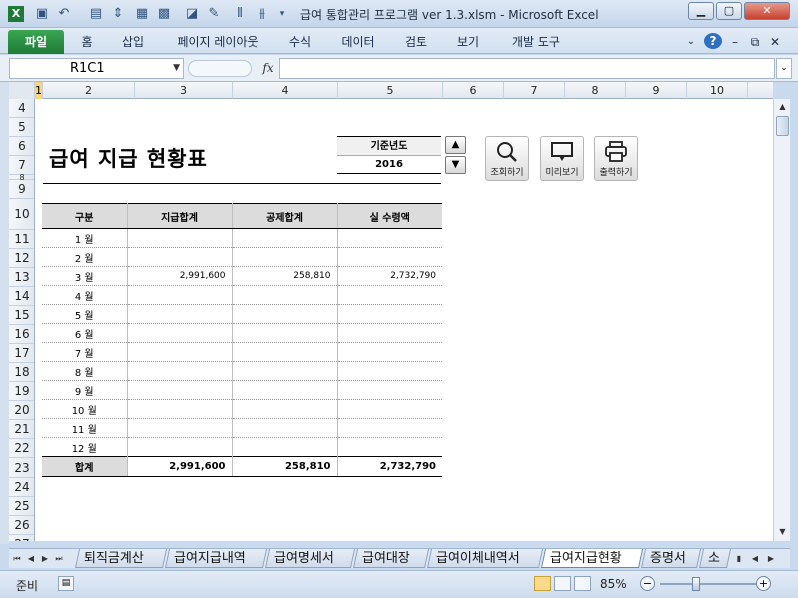 This screenshot has height=598, width=798. I want to click on scroll-up-icon: ▲, so click(782, 107).